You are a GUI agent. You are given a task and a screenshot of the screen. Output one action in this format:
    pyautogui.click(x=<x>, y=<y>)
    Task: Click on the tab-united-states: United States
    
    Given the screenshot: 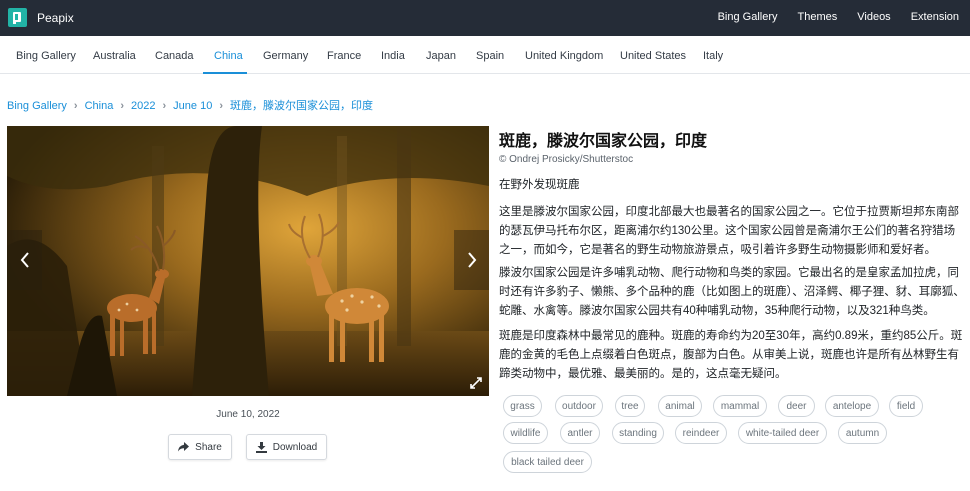 What is the action you would take?
    pyautogui.click(x=653, y=56)
    